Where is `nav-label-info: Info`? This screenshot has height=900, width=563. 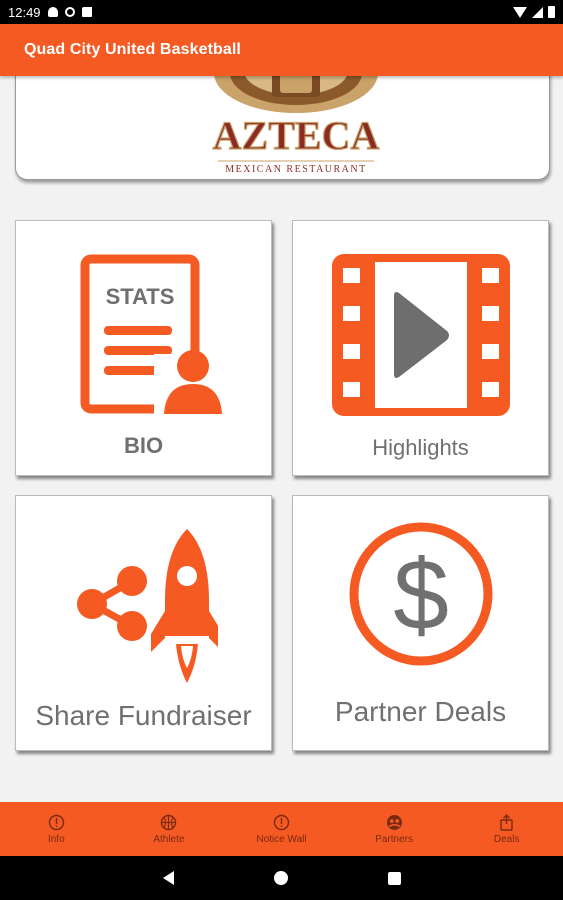
nav-label-info: Info is located at coordinates (56, 839).